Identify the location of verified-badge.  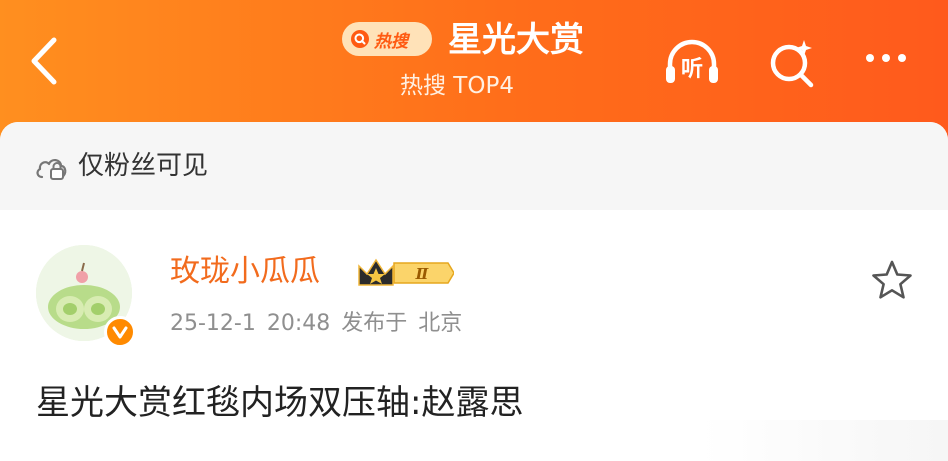
(120, 332).